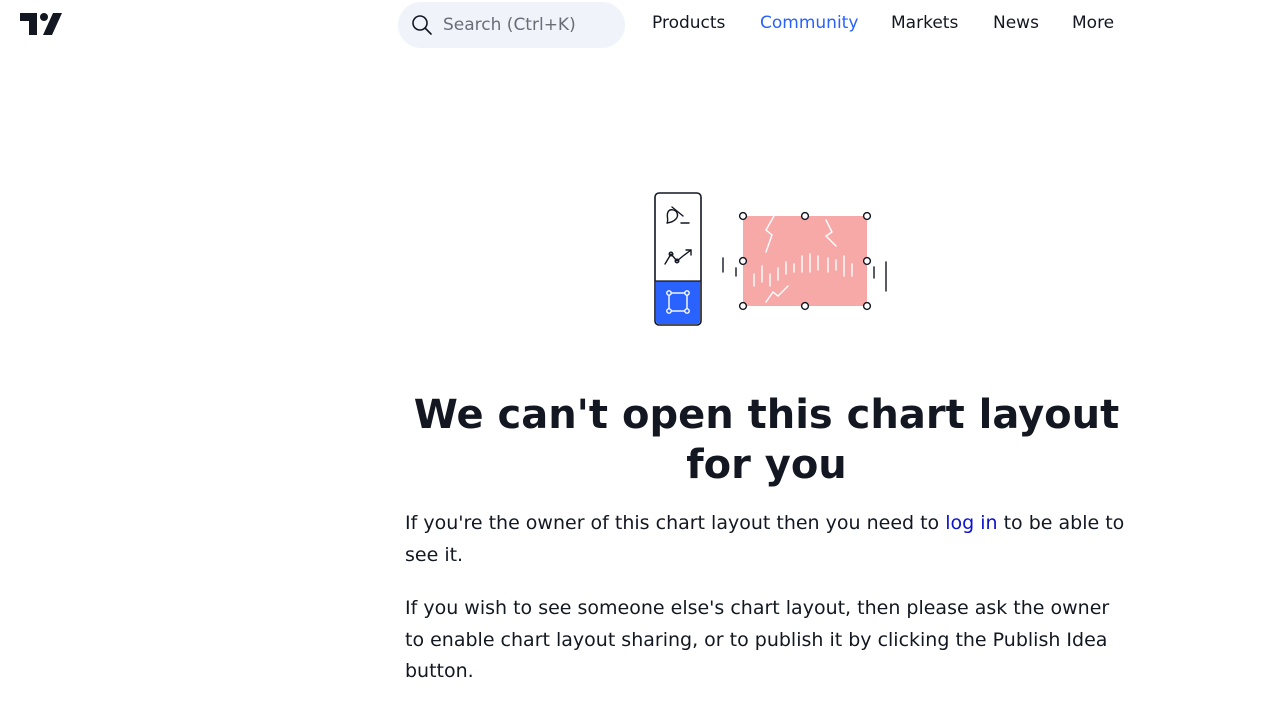 The height and width of the screenshot is (724, 1280). I want to click on nav-news: News, so click(1016, 23).